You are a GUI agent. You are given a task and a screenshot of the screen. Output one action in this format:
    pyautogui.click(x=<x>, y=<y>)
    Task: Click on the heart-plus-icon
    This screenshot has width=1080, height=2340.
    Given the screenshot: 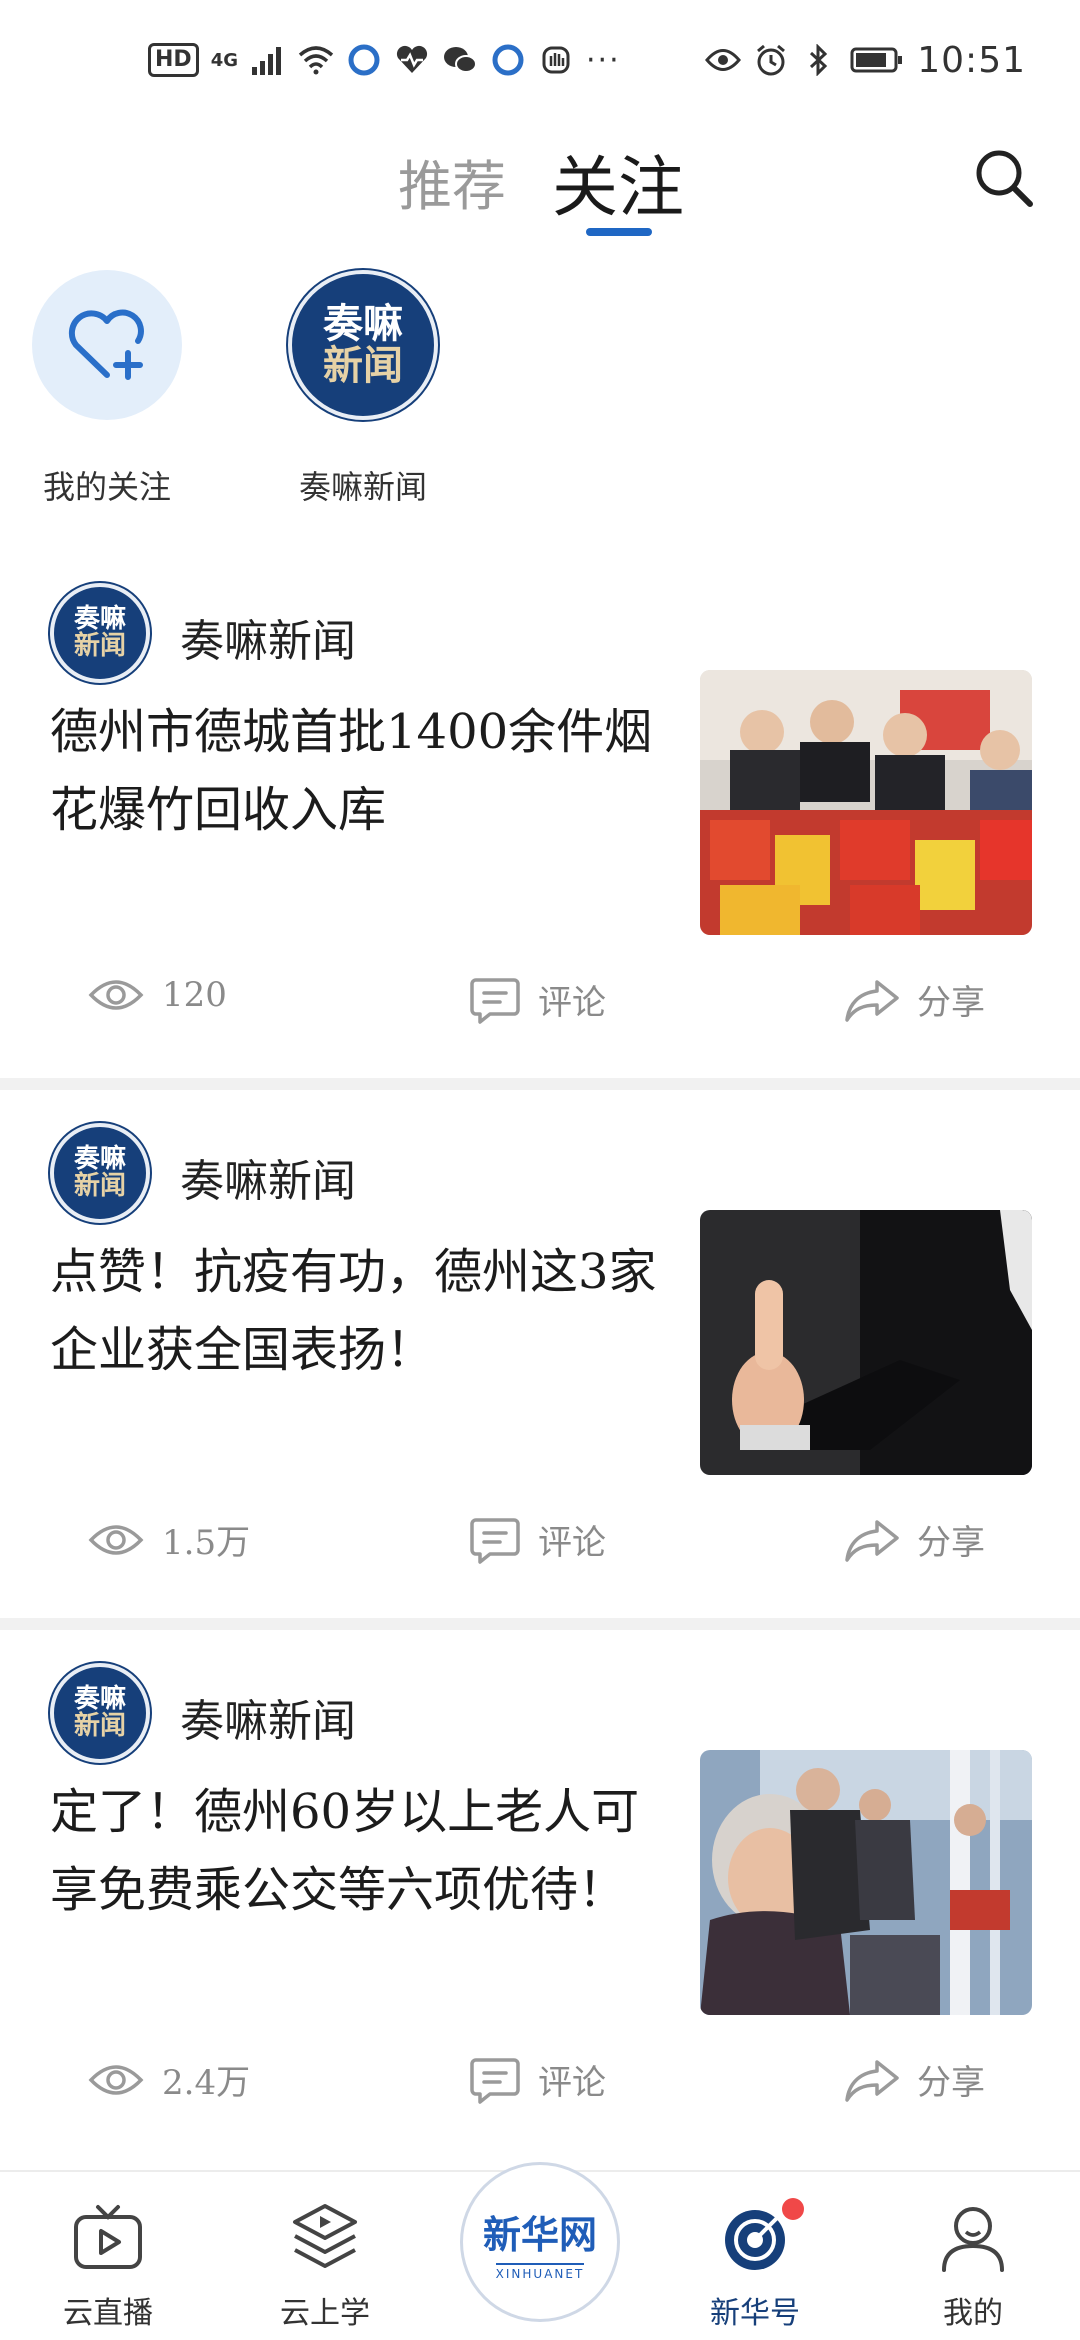 What is the action you would take?
    pyautogui.click(x=106, y=344)
    